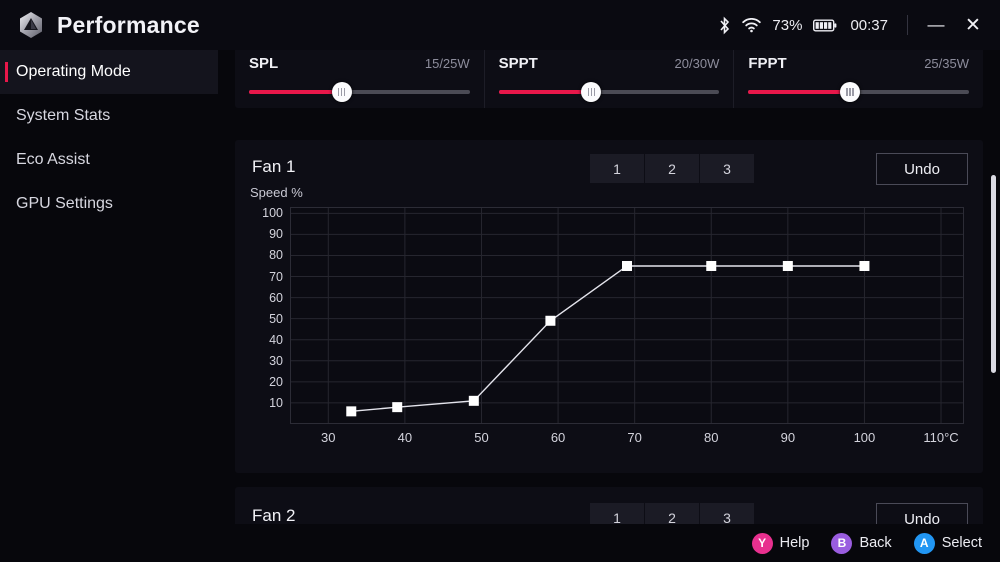 Image resolution: width=1000 pixels, height=562 pixels. I want to click on content-scrollbar, so click(993, 335).